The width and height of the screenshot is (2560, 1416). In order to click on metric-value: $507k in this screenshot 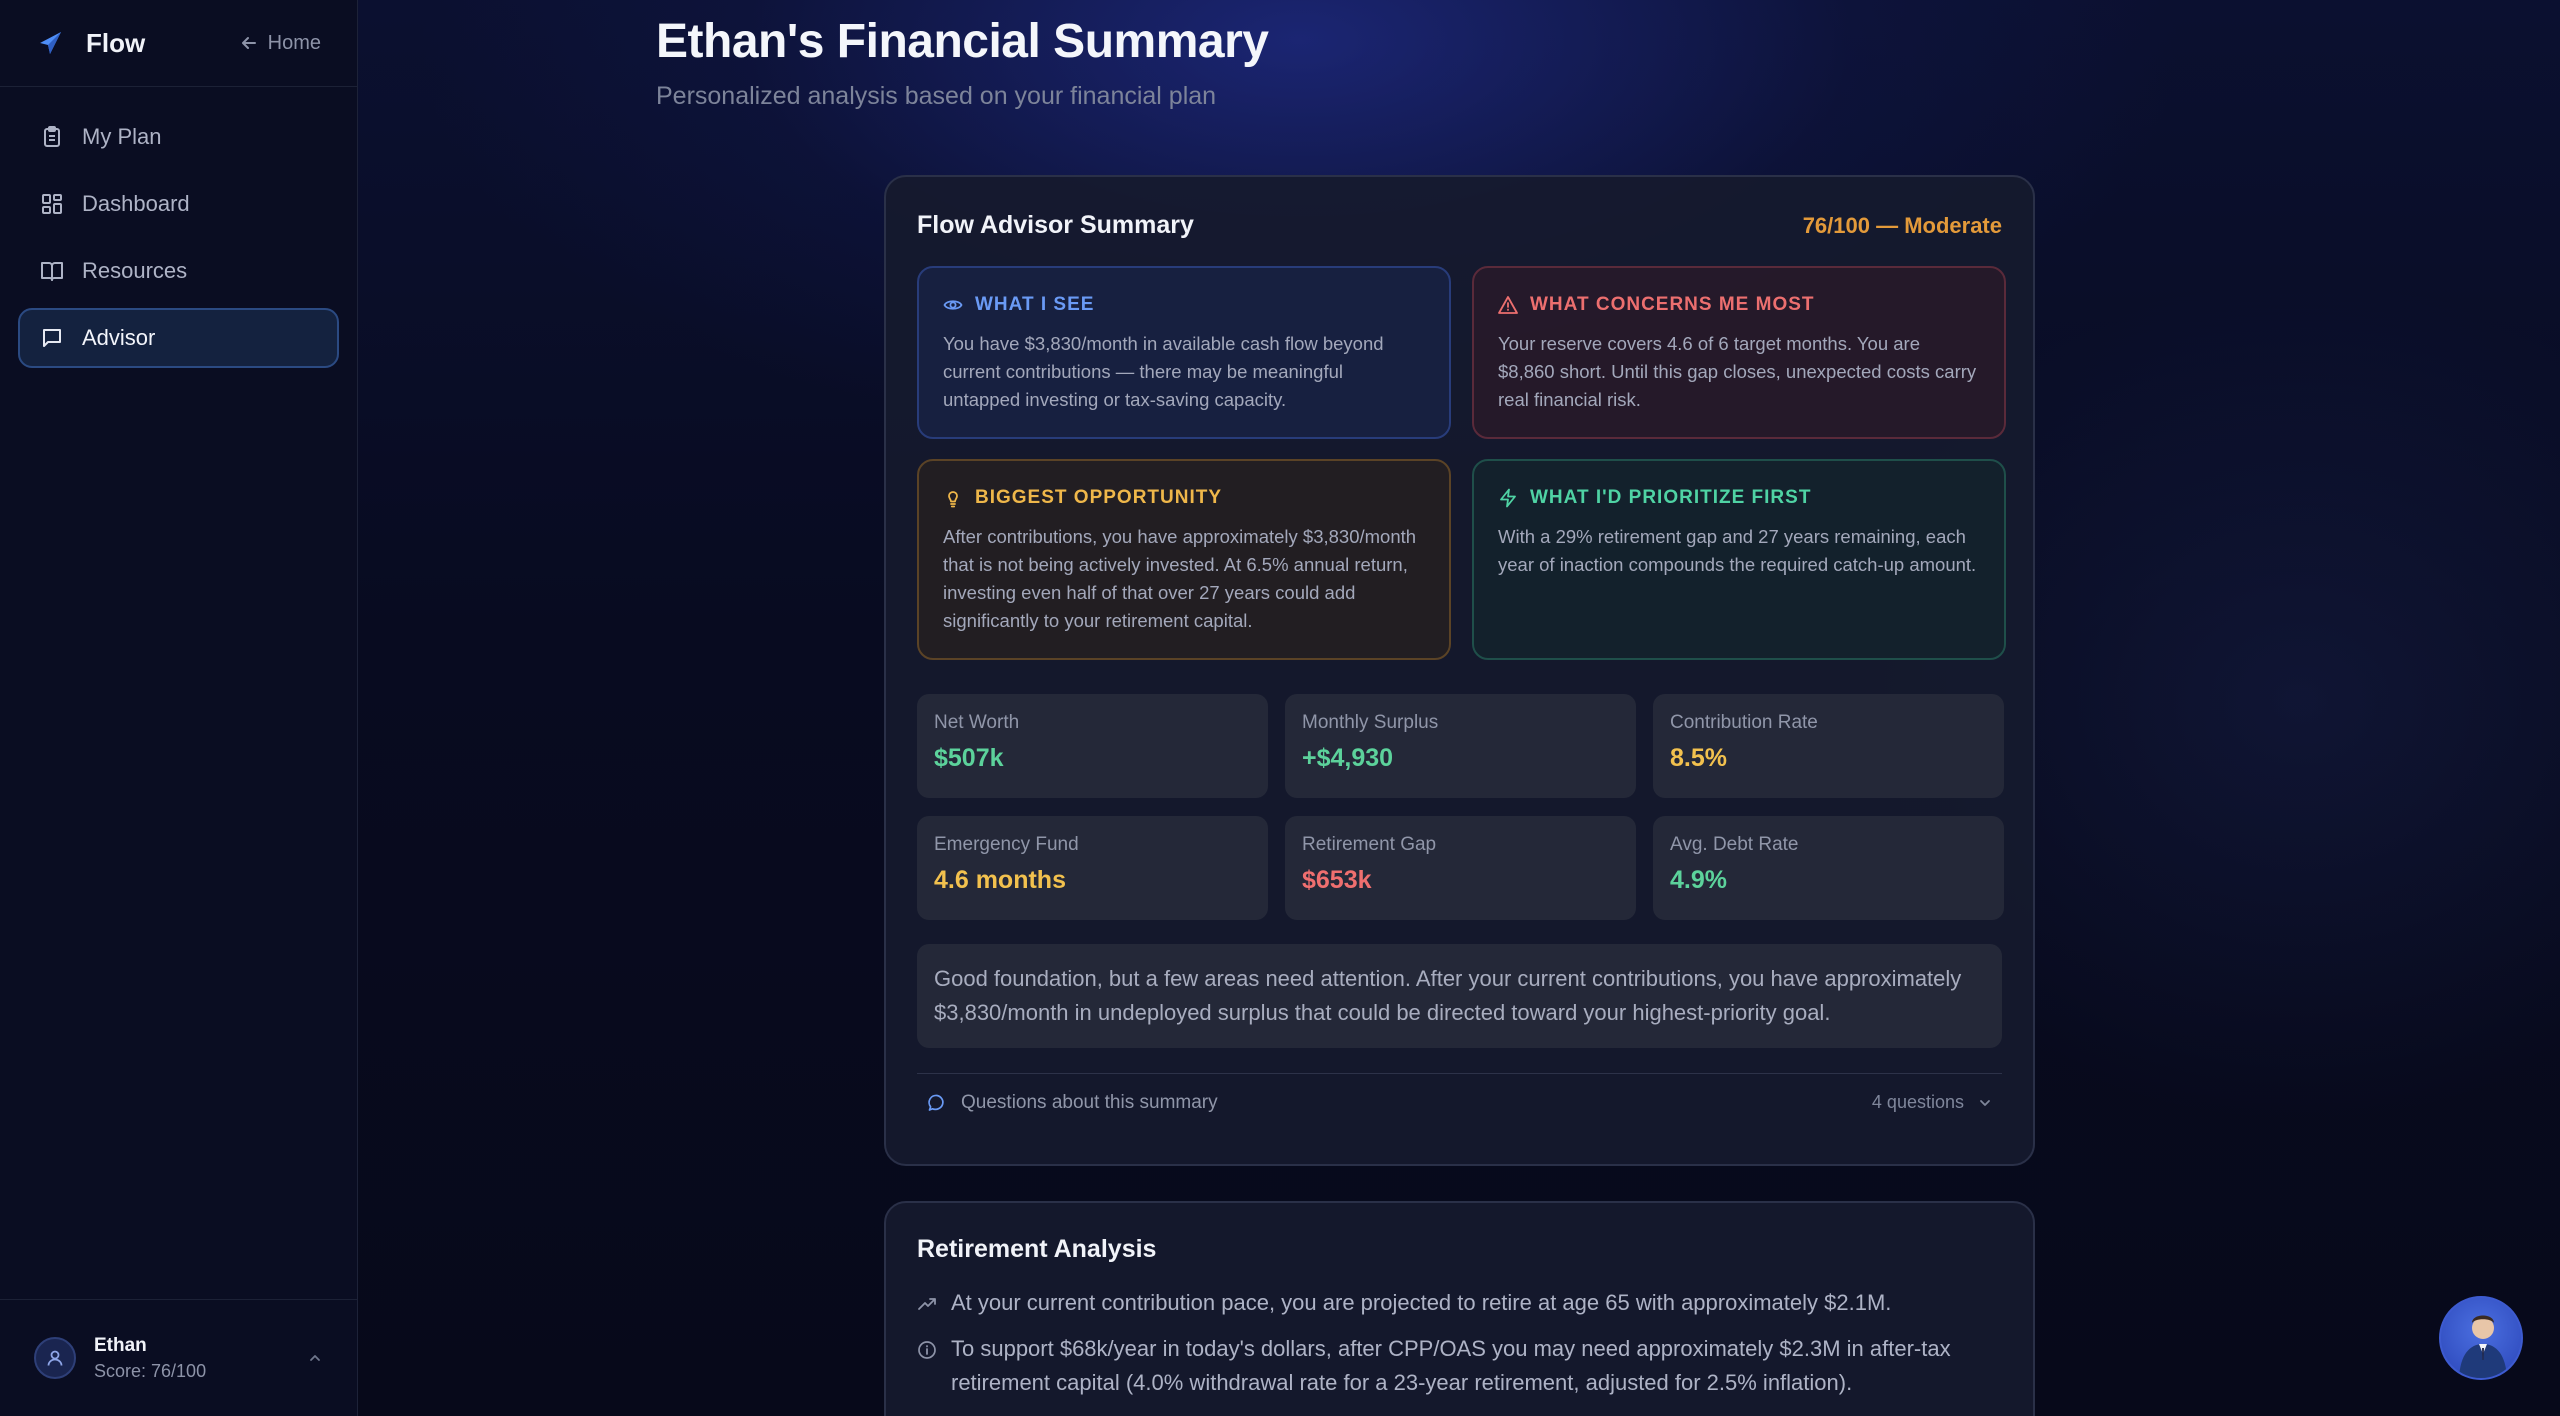, I will do `click(969, 758)`.